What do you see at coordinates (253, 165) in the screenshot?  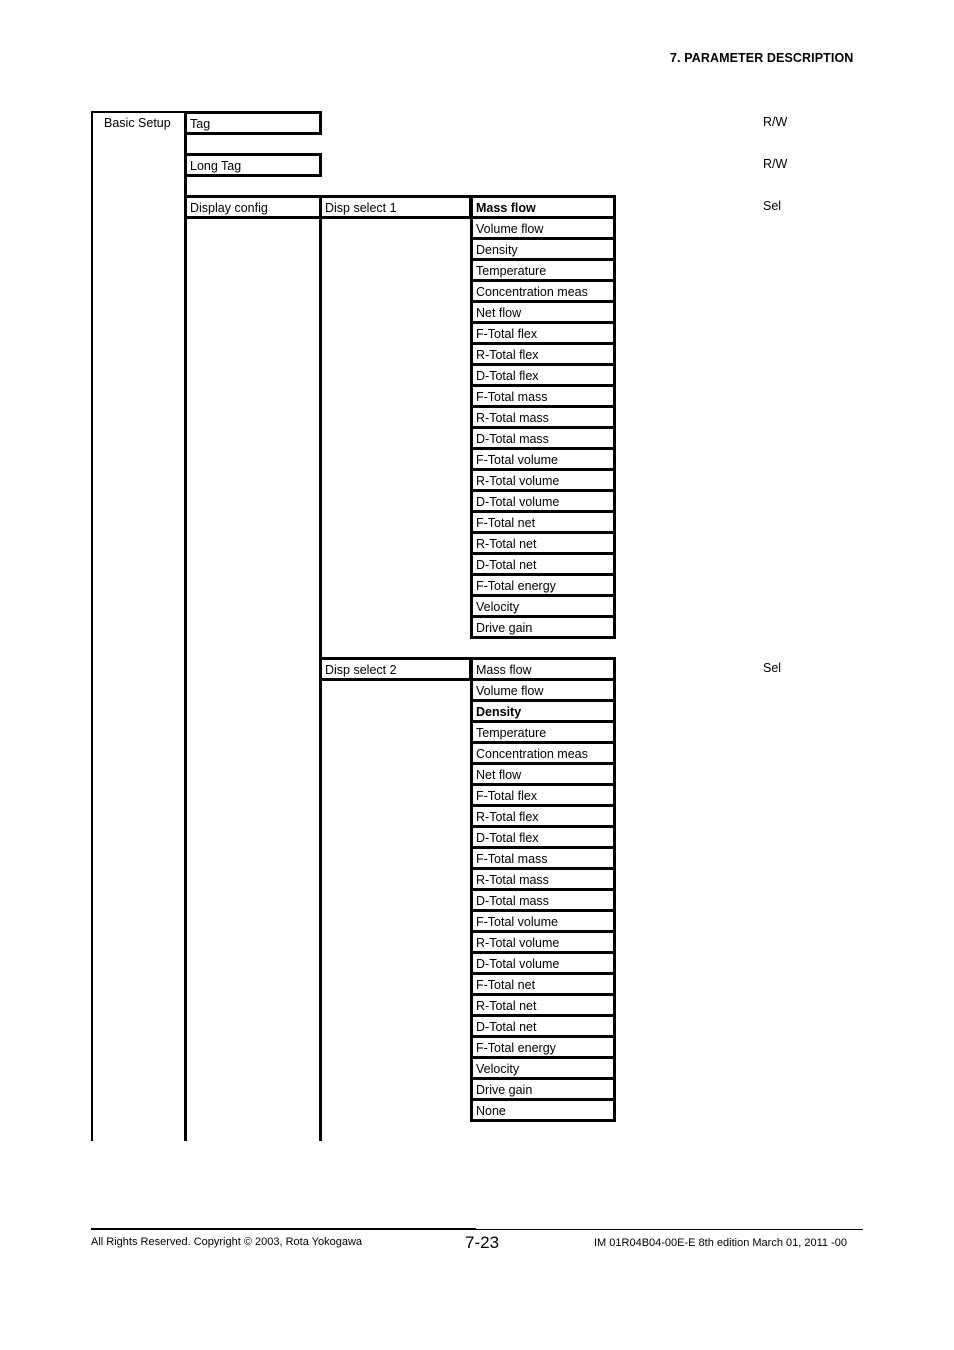 I see `param-long-tag: Long Tag` at bounding box center [253, 165].